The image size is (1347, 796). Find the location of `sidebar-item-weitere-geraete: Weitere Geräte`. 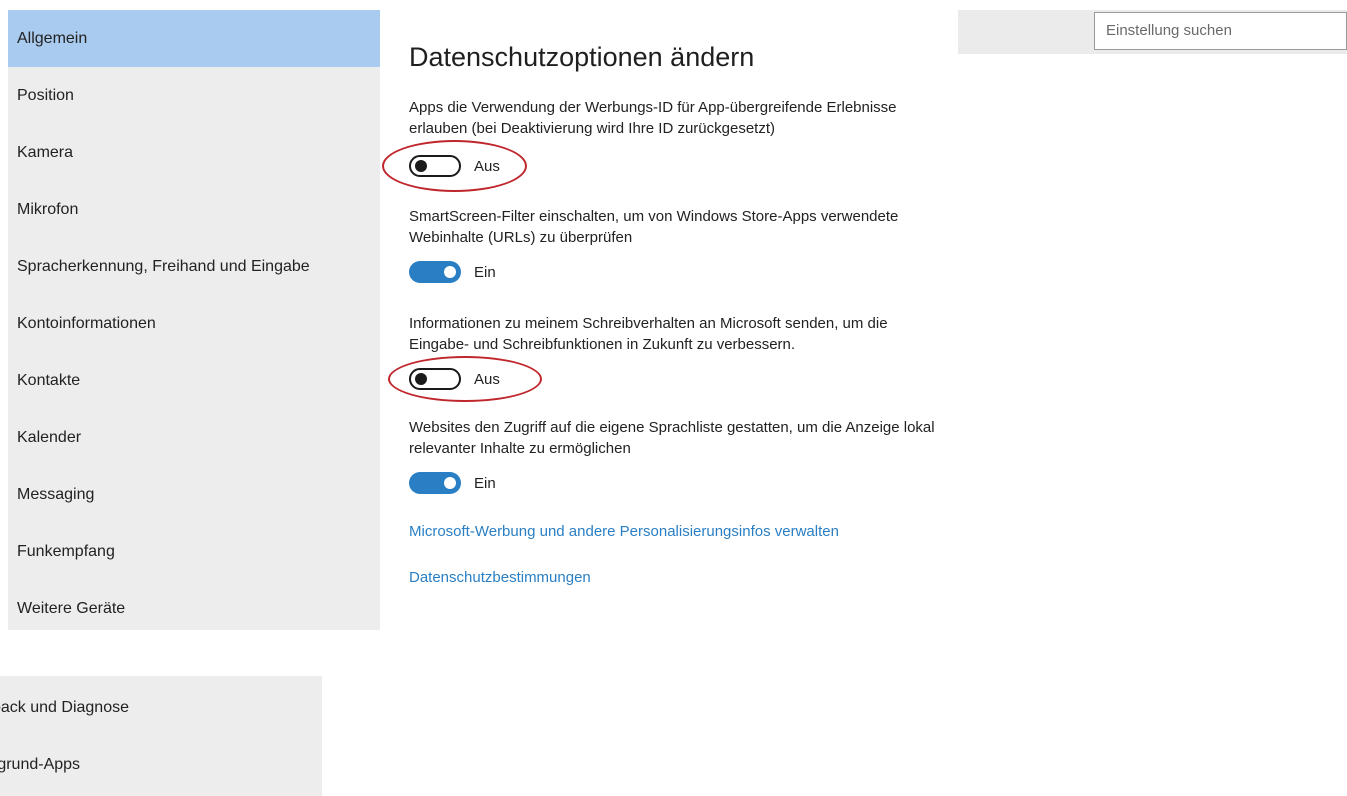

sidebar-item-weitere-geraete: Weitere Geräte is located at coordinates (194, 608).